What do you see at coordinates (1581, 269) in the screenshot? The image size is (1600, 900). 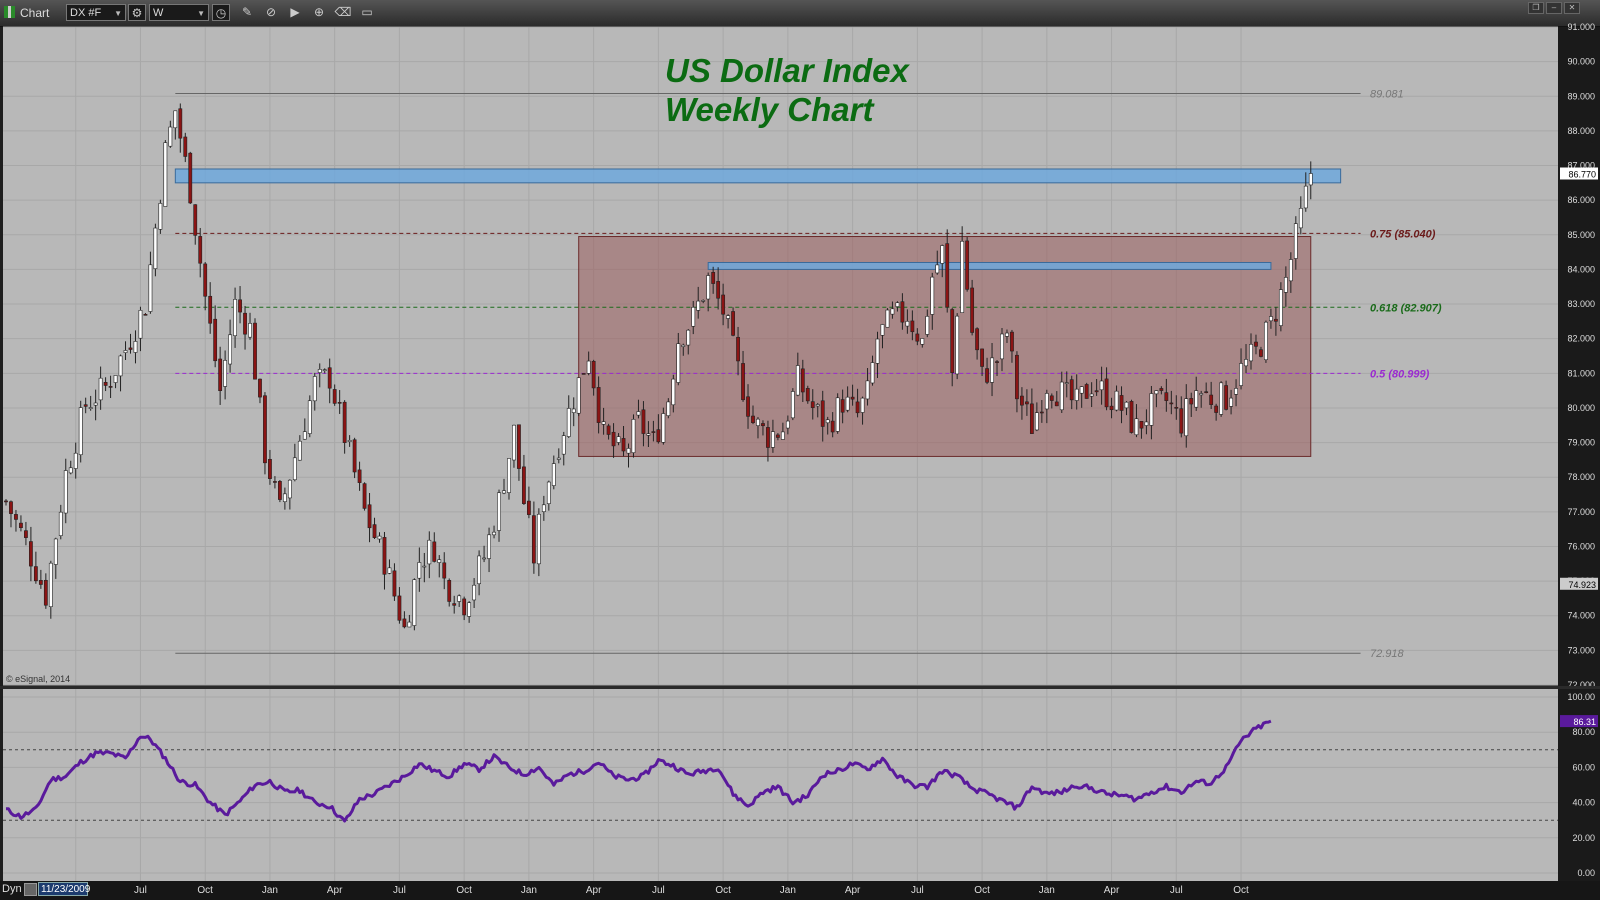 I see `price-tick-label: 84.000` at bounding box center [1581, 269].